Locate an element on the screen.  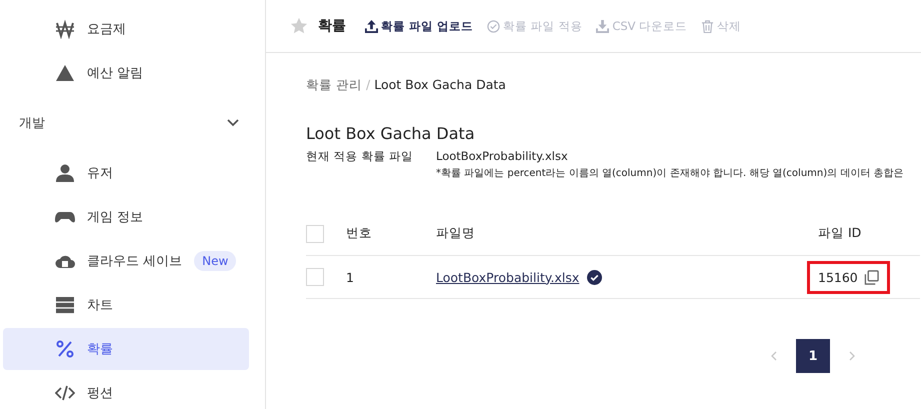
column-header: 번호 is located at coordinates (359, 233).